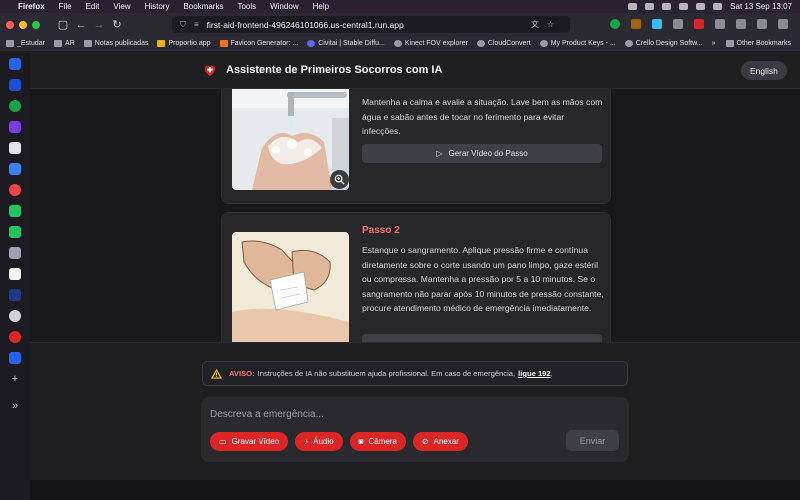  I want to click on menu-file: File, so click(65, 6).